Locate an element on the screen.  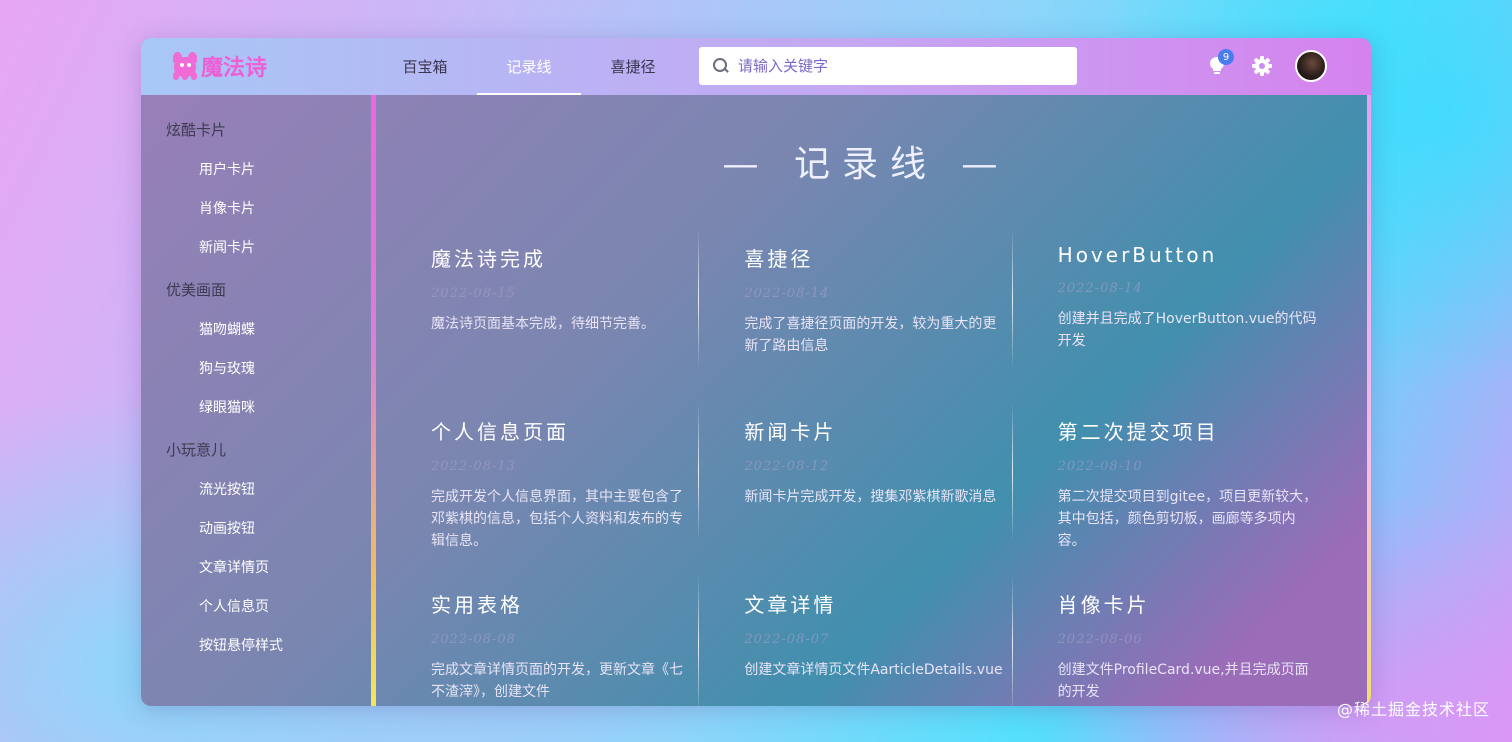
sidebar-item-cat-butterfly: 猫吻蝴蝶 is located at coordinates (256, 330).